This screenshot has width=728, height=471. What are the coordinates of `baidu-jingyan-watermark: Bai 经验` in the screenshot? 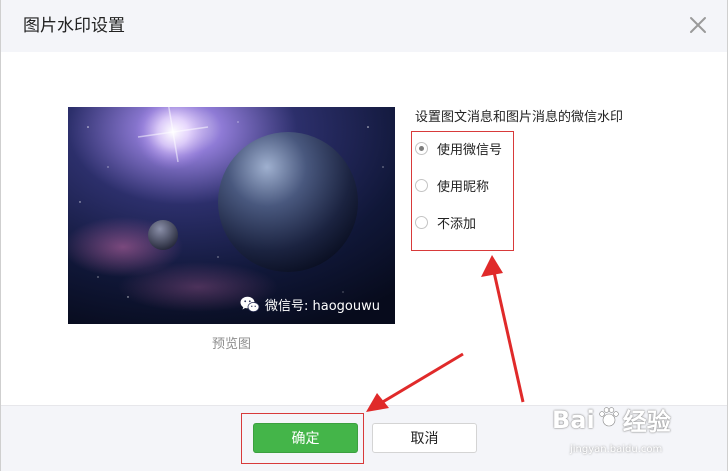 It's located at (611, 419).